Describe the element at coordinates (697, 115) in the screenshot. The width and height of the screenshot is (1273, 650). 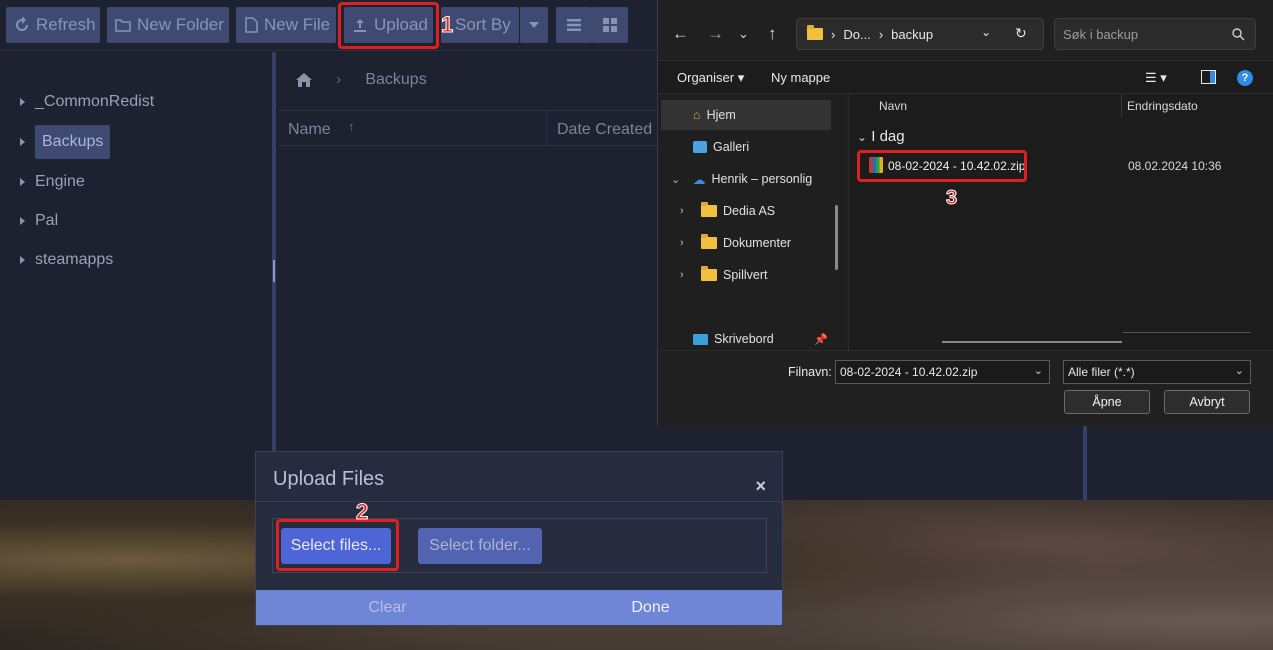
I see `home-icon: ⌂` at that location.